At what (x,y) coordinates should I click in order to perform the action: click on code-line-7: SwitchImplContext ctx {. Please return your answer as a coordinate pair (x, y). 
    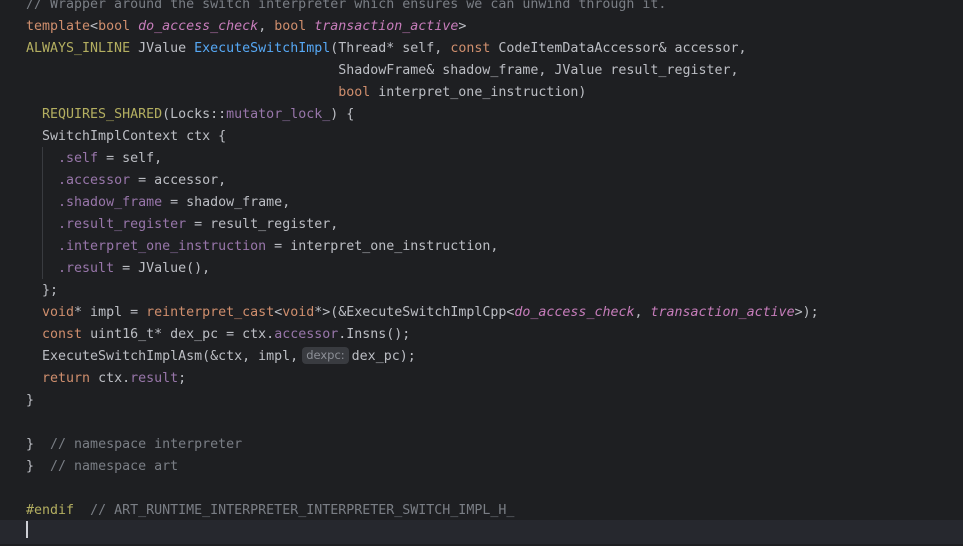
    Looking at the image, I should click on (494, 137).